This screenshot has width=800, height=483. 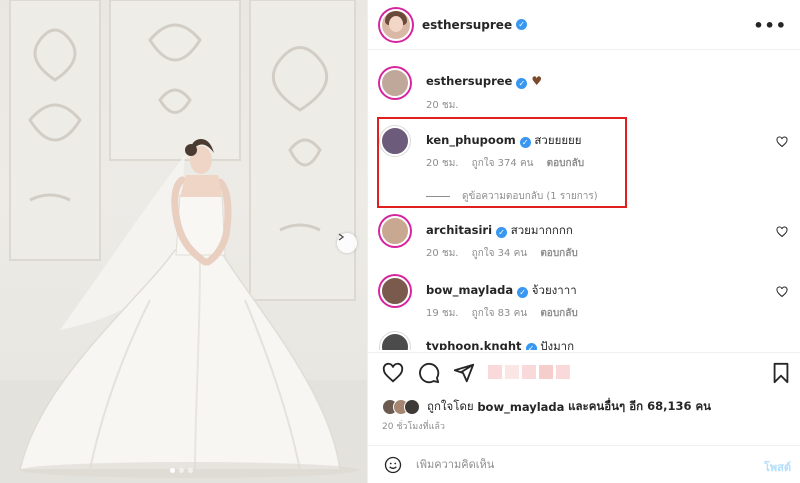 What do you see at coordinates (464, 373) in the screenshot?
I see `share-send-icon` at bounding box center [464, 373].